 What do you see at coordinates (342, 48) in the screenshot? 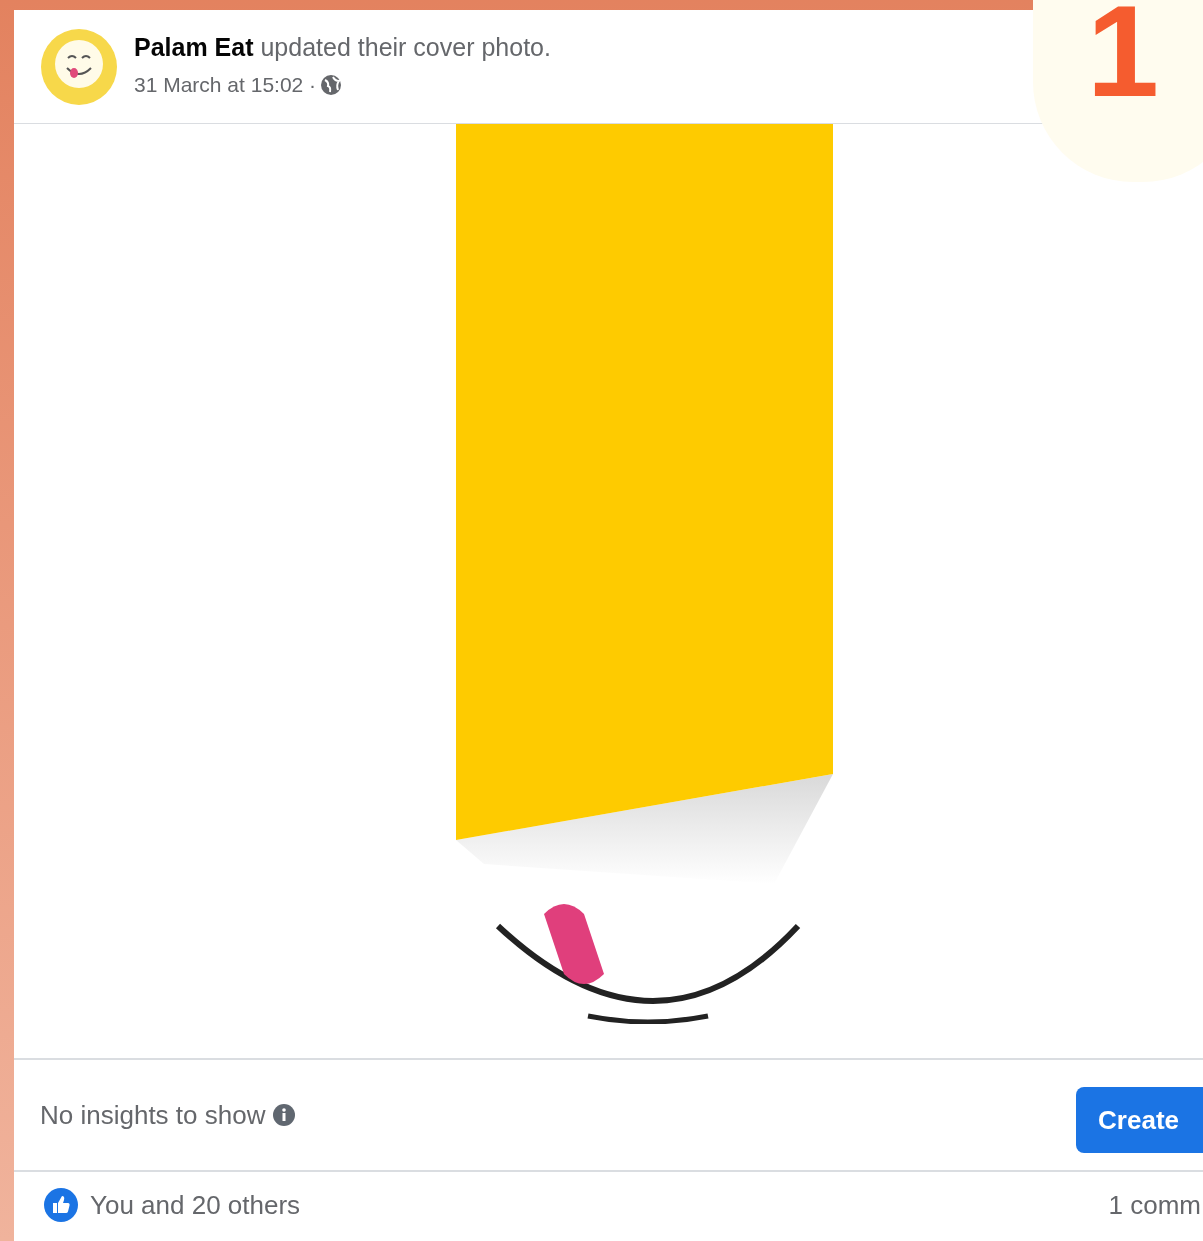
I see `post-headline: Palam Eat updated their cover photo.` at bounding box center [342, 48].